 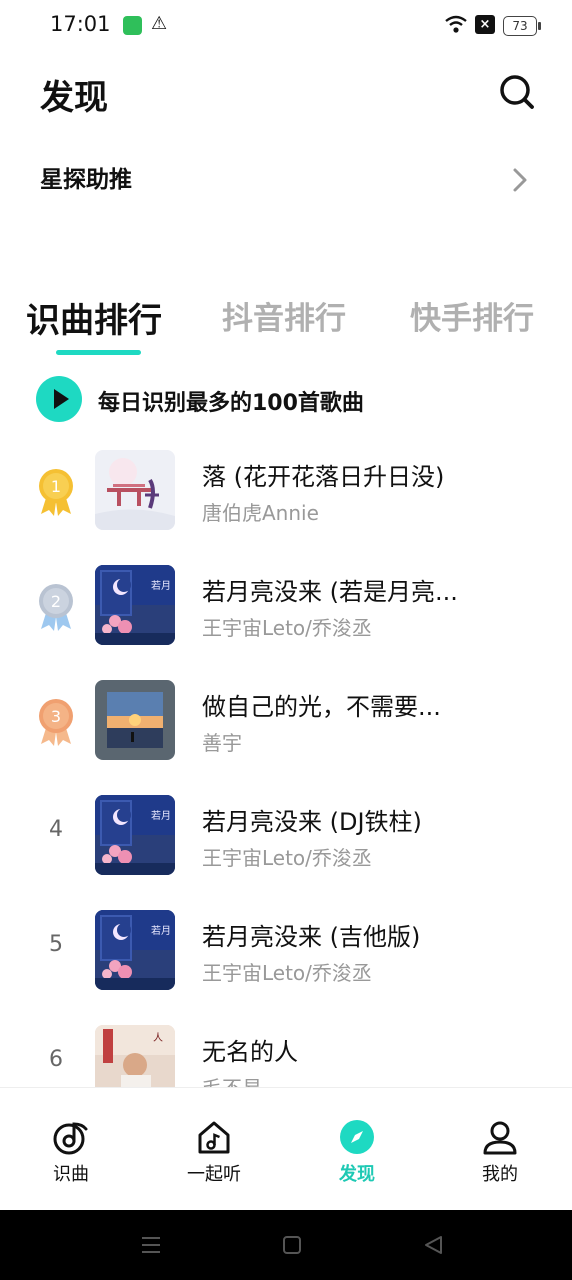 What do you see at coordinates (159, 23) in the screenshot?
I see `warning-icon: ⚠` at bounding box center [159, 23].